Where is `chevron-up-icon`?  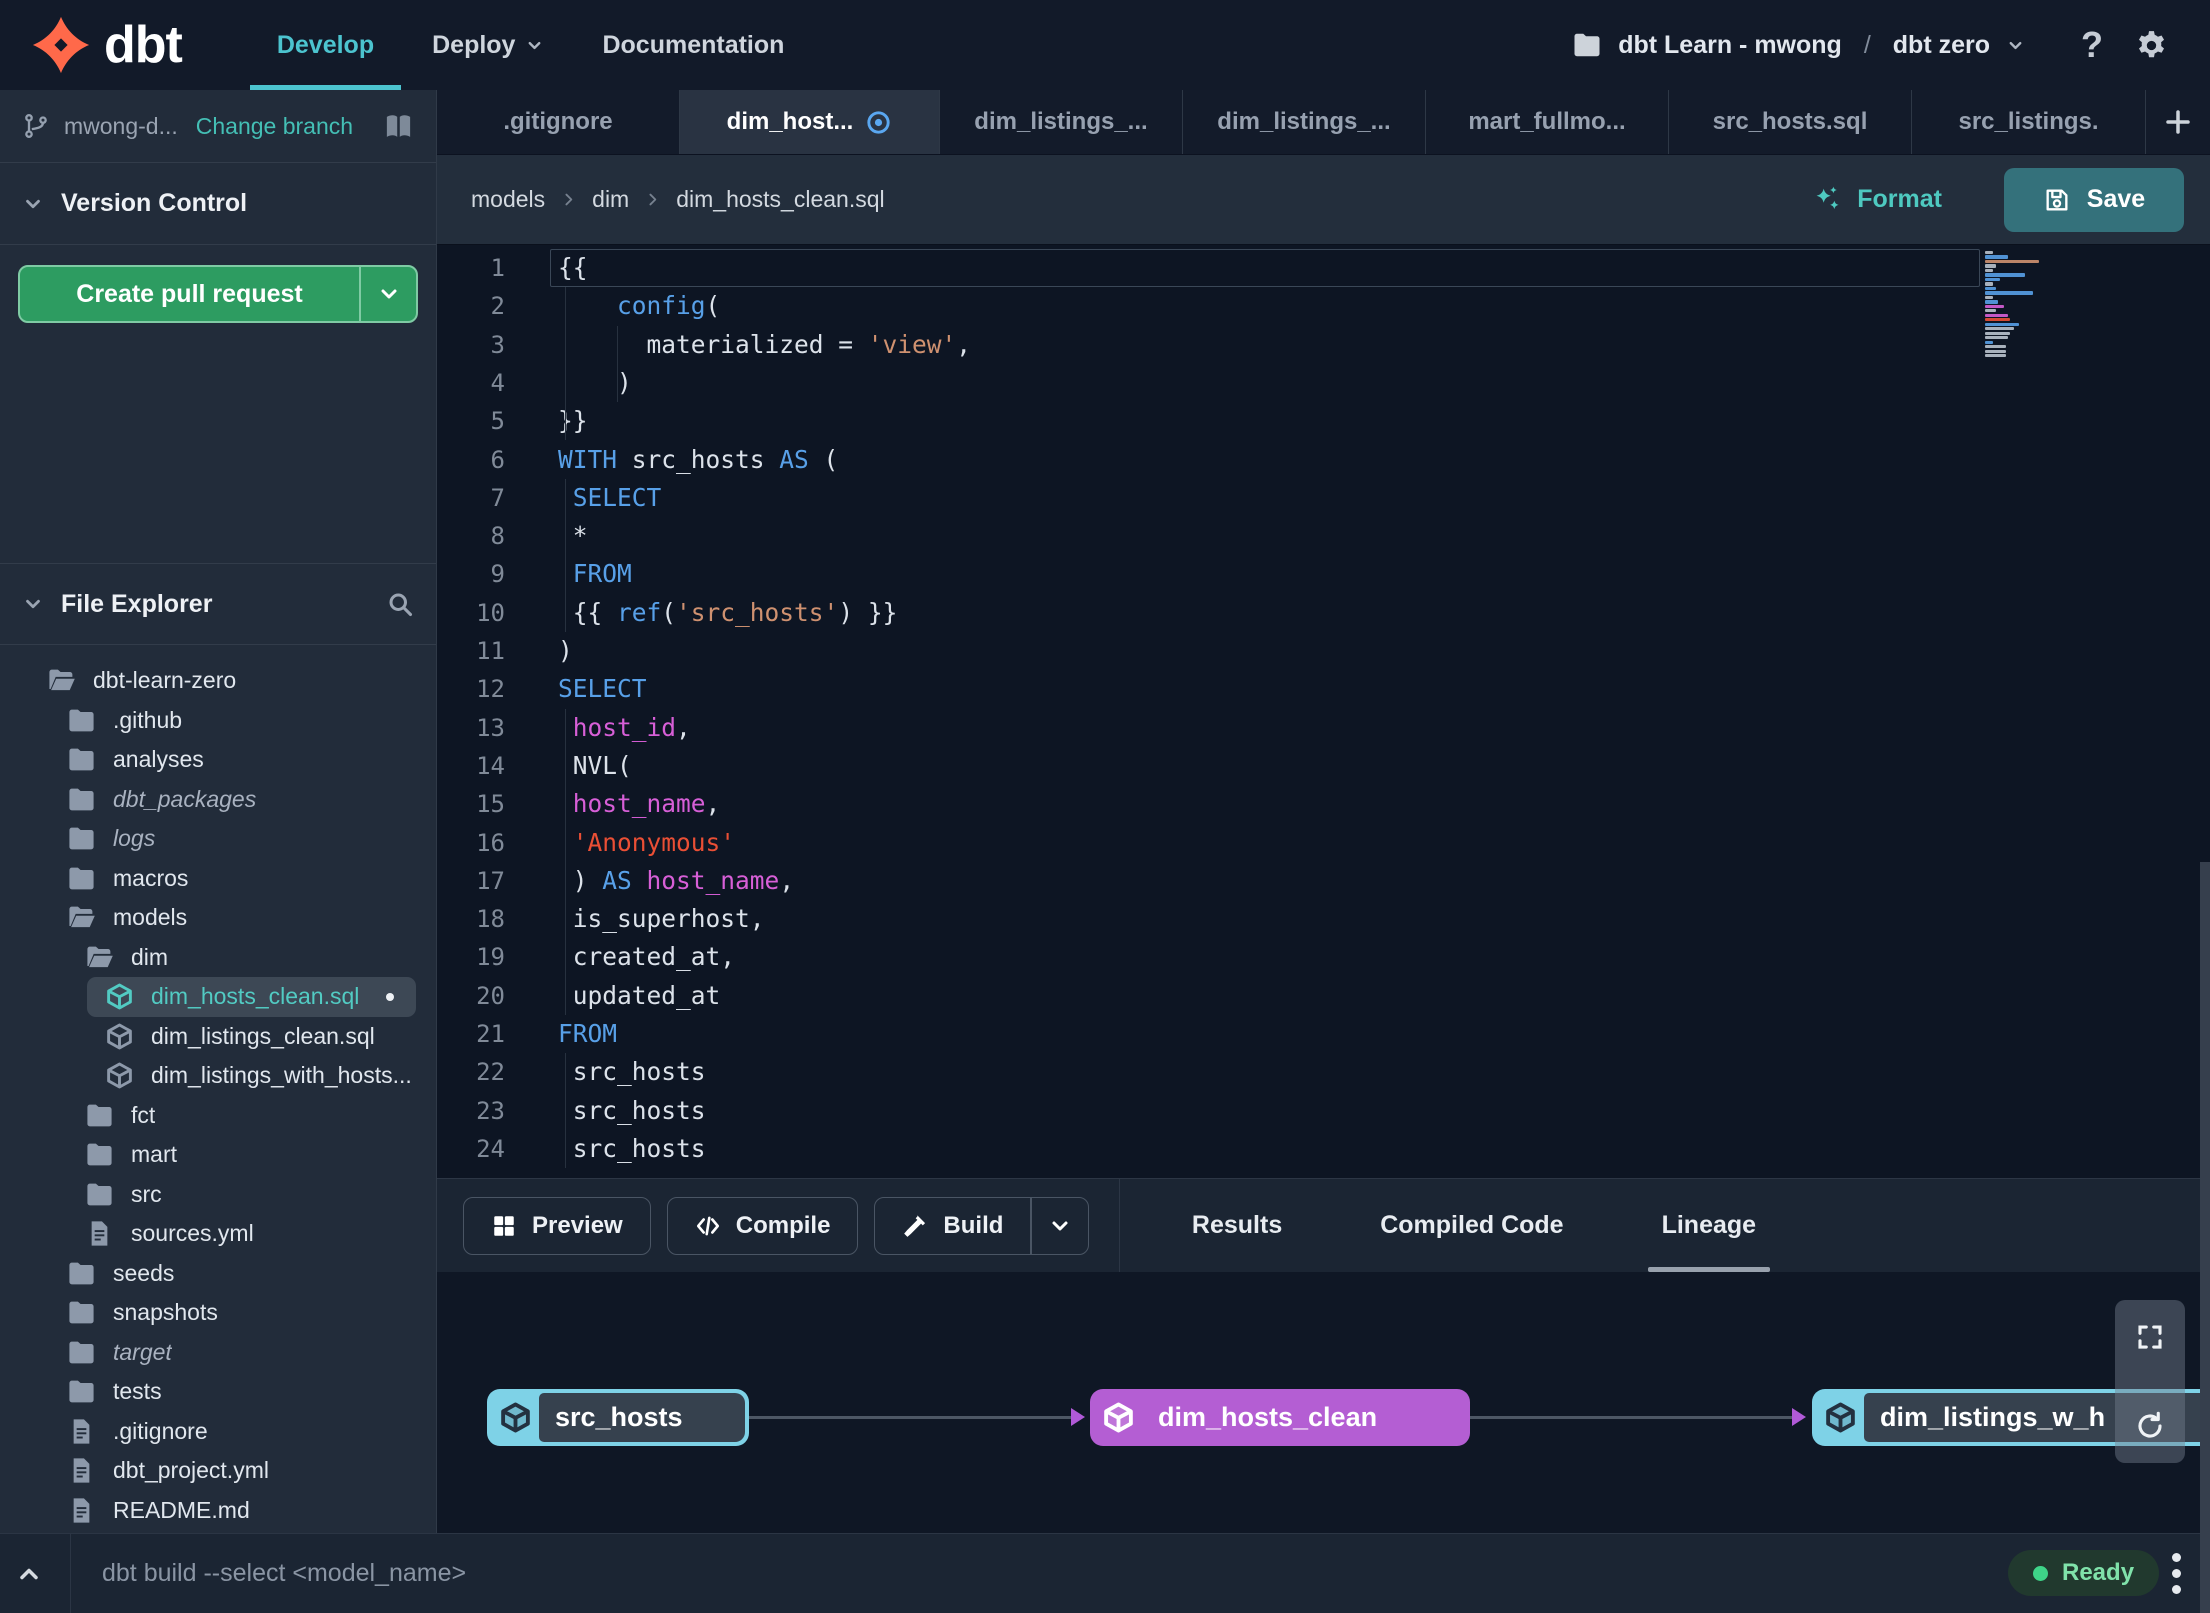 chevron-up-icon is located at coordinates (29, 1574).